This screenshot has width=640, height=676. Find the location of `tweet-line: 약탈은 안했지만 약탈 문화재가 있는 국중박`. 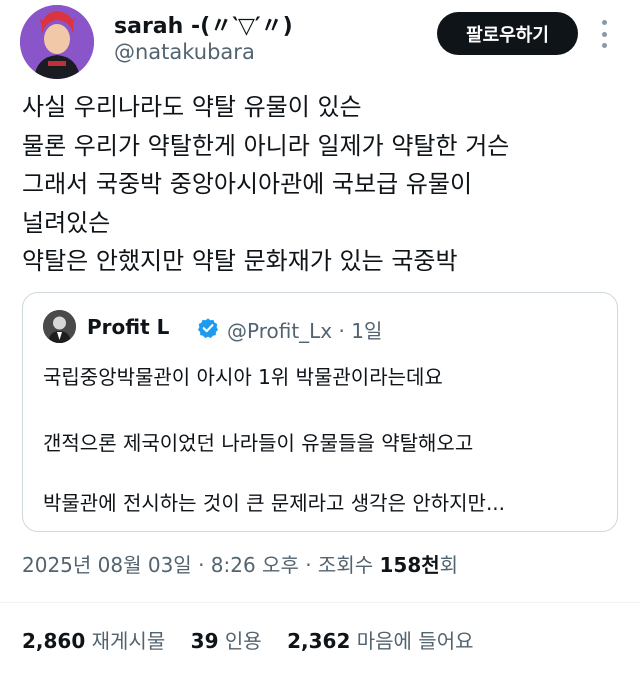

tweet-line: 약탈은 안했지만 약탈 문화재가 있는 국중박 is located at coordinates (240, 261).